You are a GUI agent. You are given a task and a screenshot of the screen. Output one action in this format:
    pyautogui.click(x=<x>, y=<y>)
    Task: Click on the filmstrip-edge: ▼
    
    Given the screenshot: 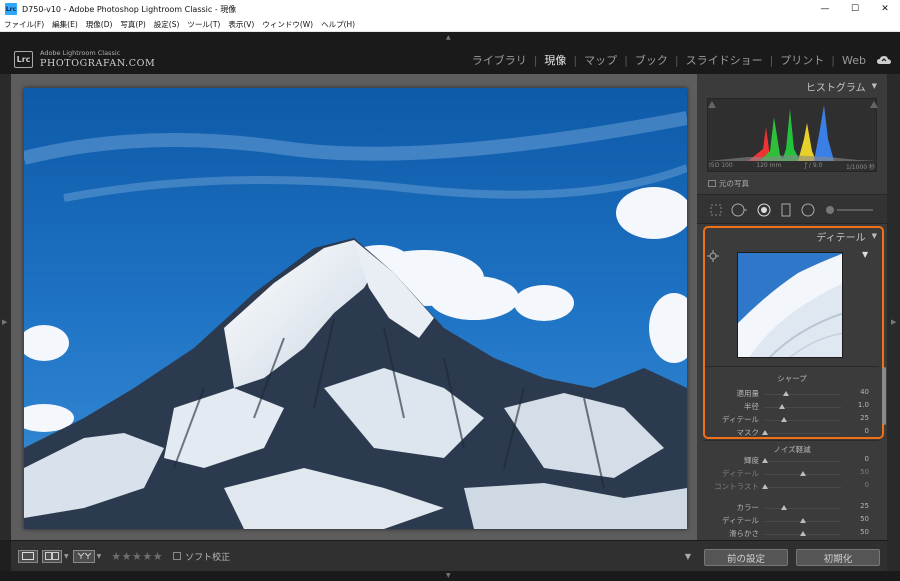 What is the action you would take?
    pyautogui.click(x=450, y=576)
    